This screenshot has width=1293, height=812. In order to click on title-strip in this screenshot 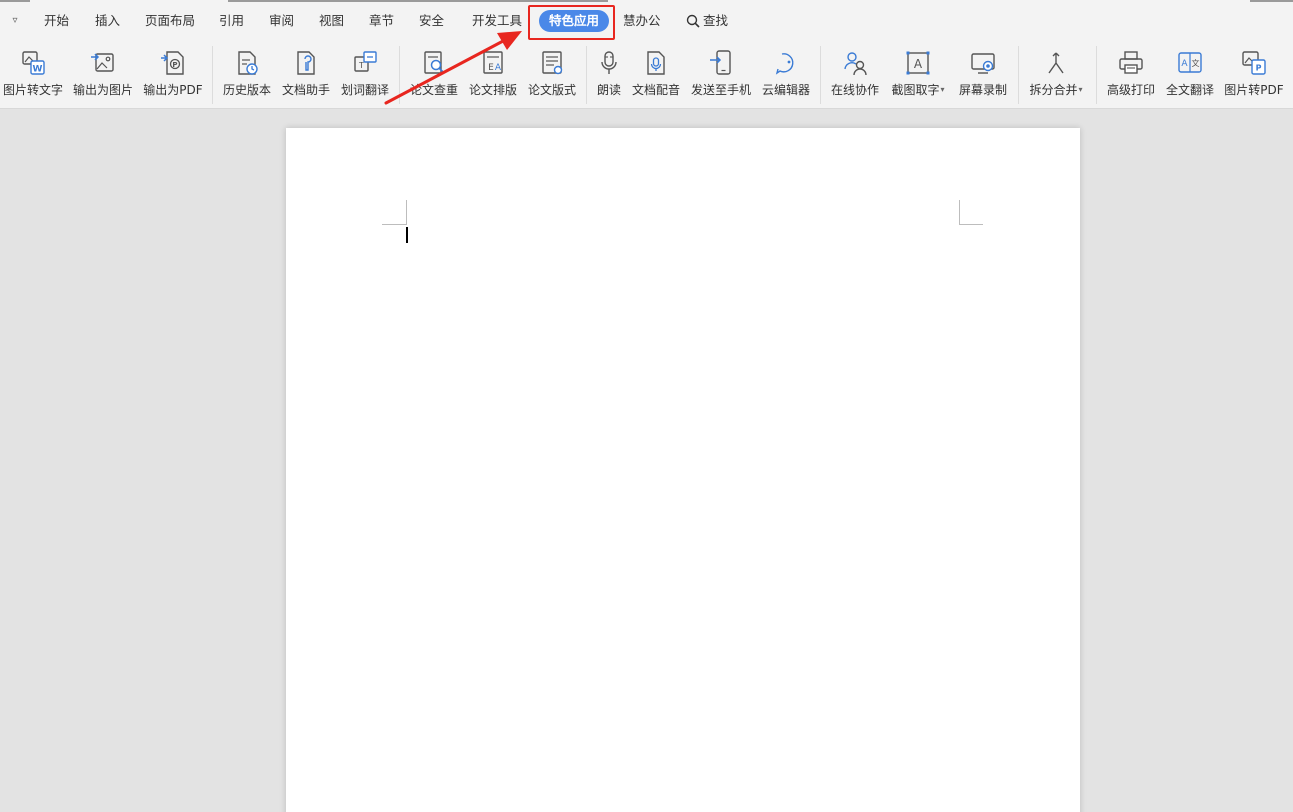, I will do `click(646, 1)`.